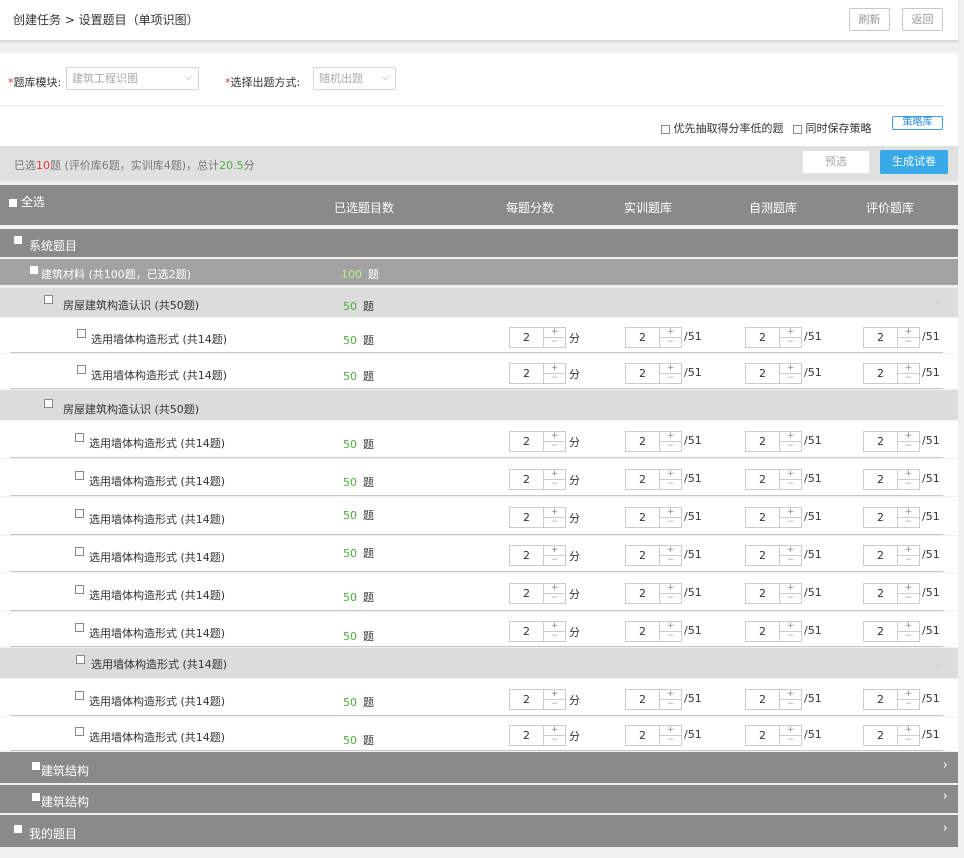 The height and width of the screenshot is (858, 964). Describe the element at coordinates (479, 663) in the screenshot. I see `subcategory-3: 选用墙体构造形式 (共14题) ⌄` at that location.